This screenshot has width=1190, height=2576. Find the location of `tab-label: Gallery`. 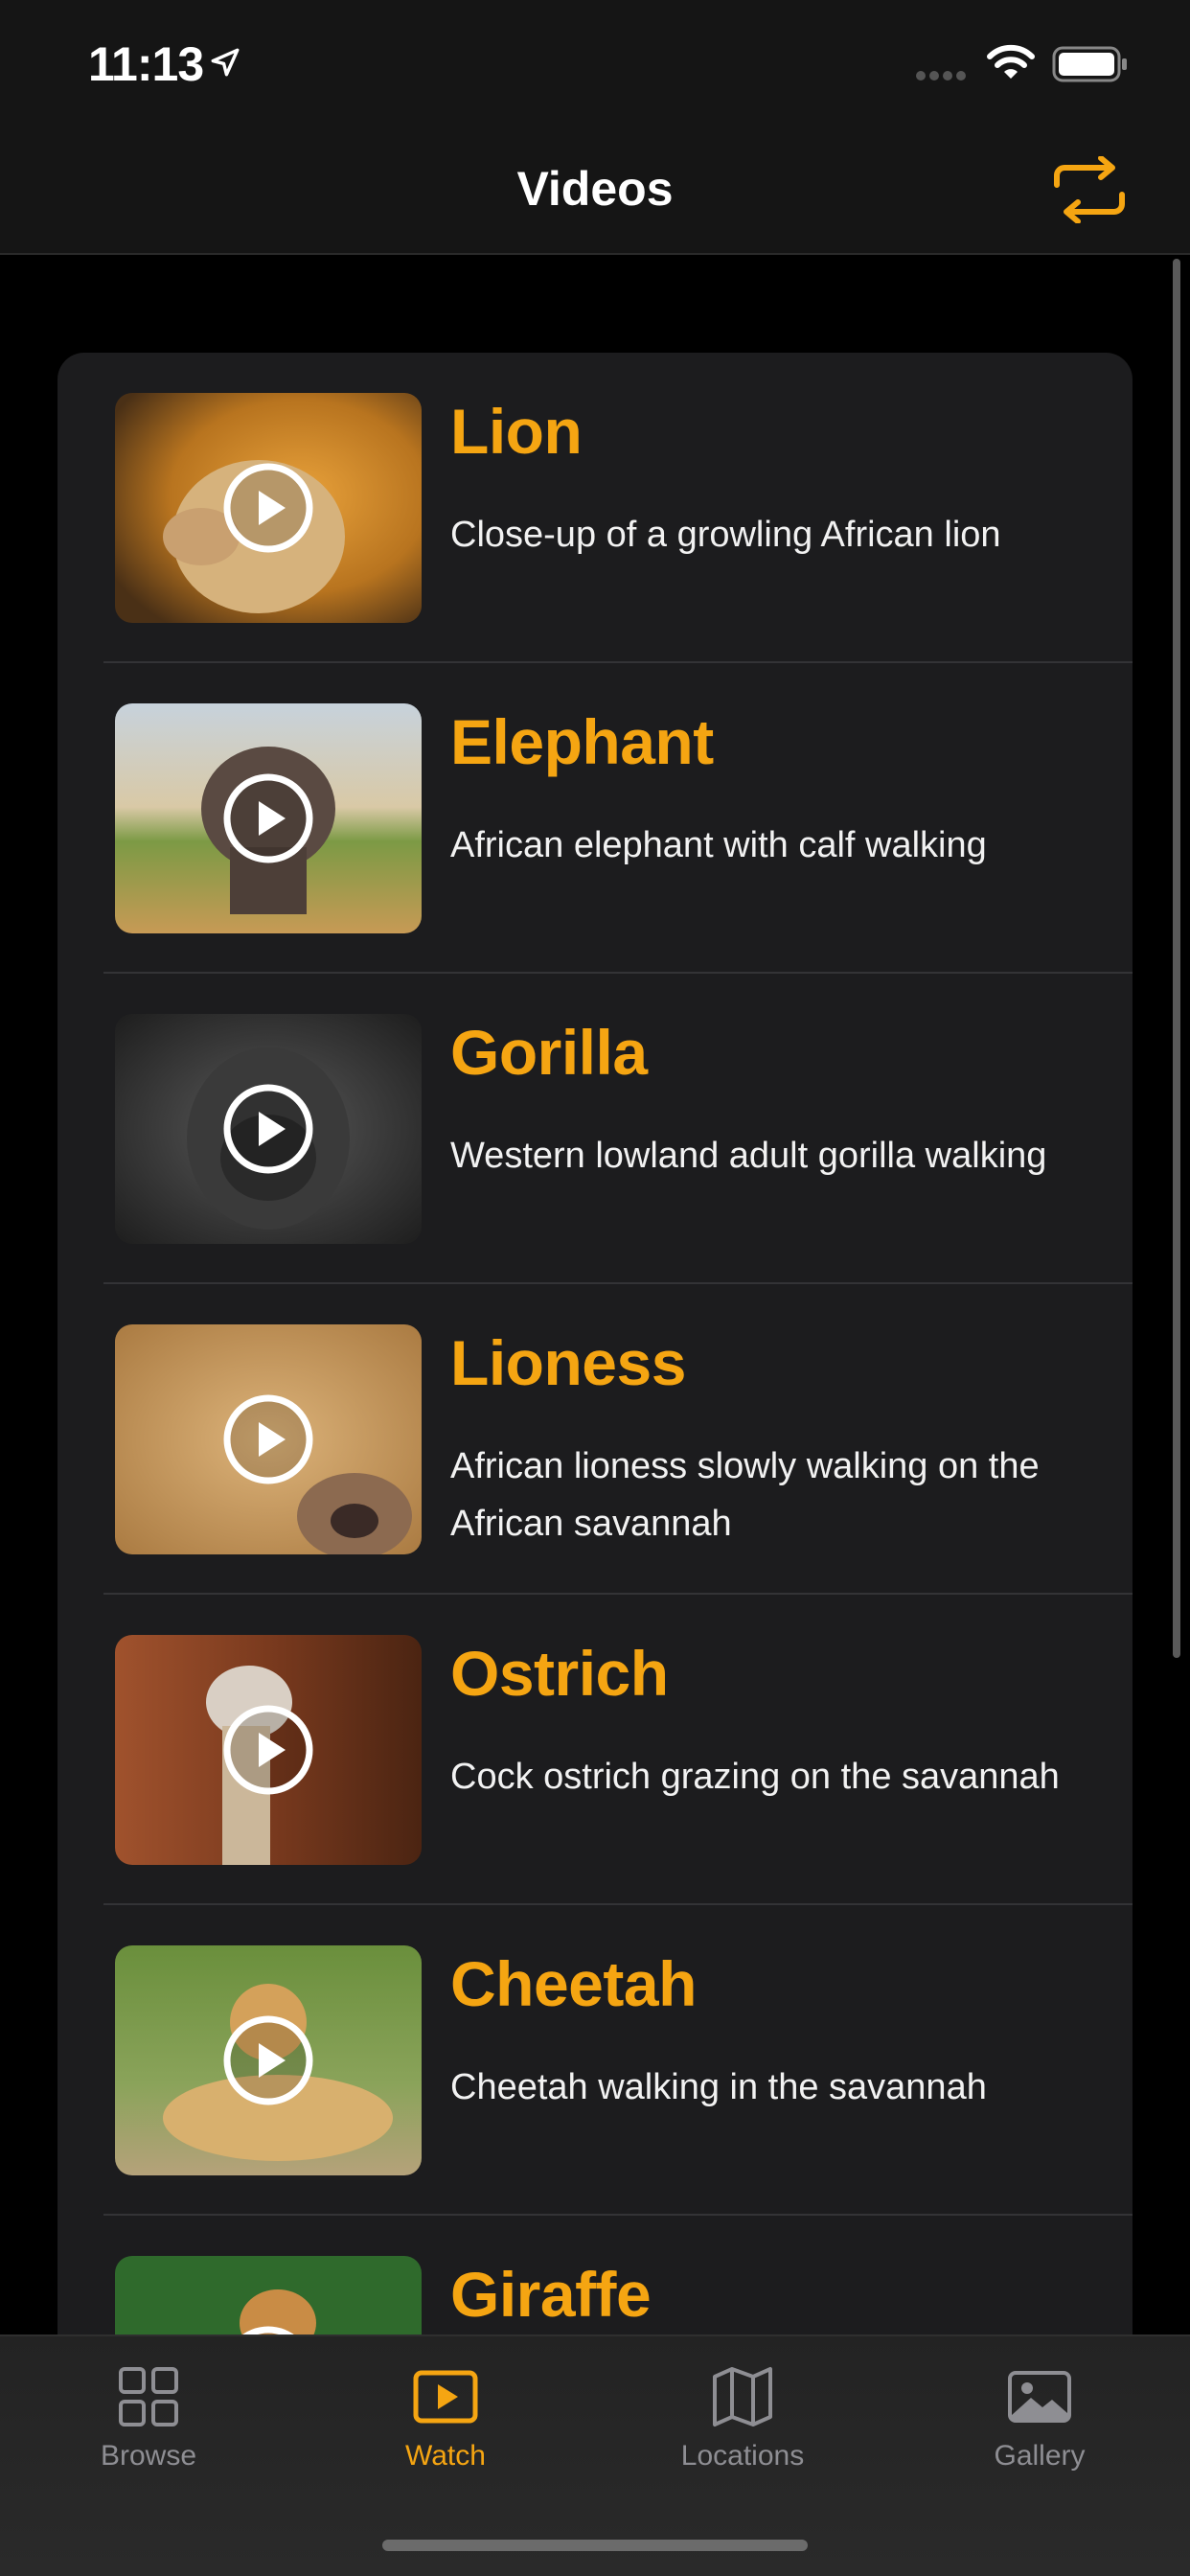

tab-label: Gallery is located at coordinates (1040, 2456).